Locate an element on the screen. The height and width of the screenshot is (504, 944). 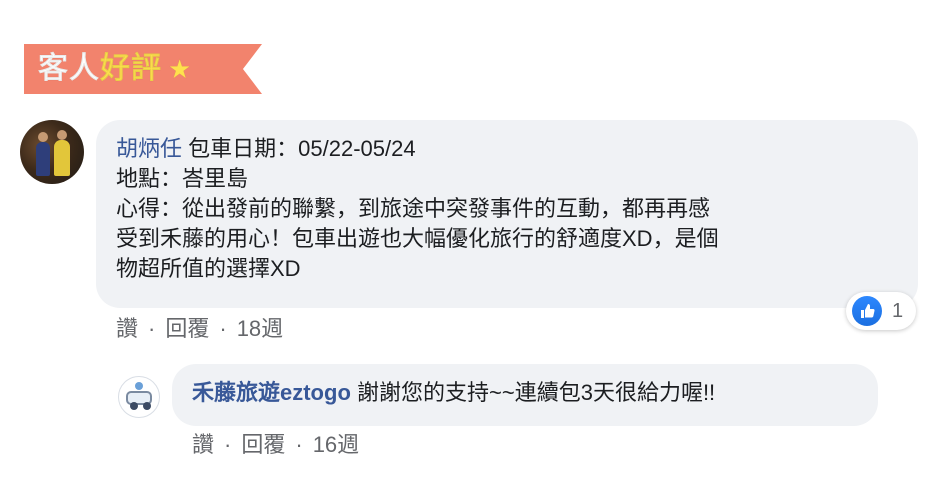
comment-body-line-2: 受到禾藤的用心！包車出遊也大幅優化旅行的舒適度XD，是個 is located at coordinates (417, 238).